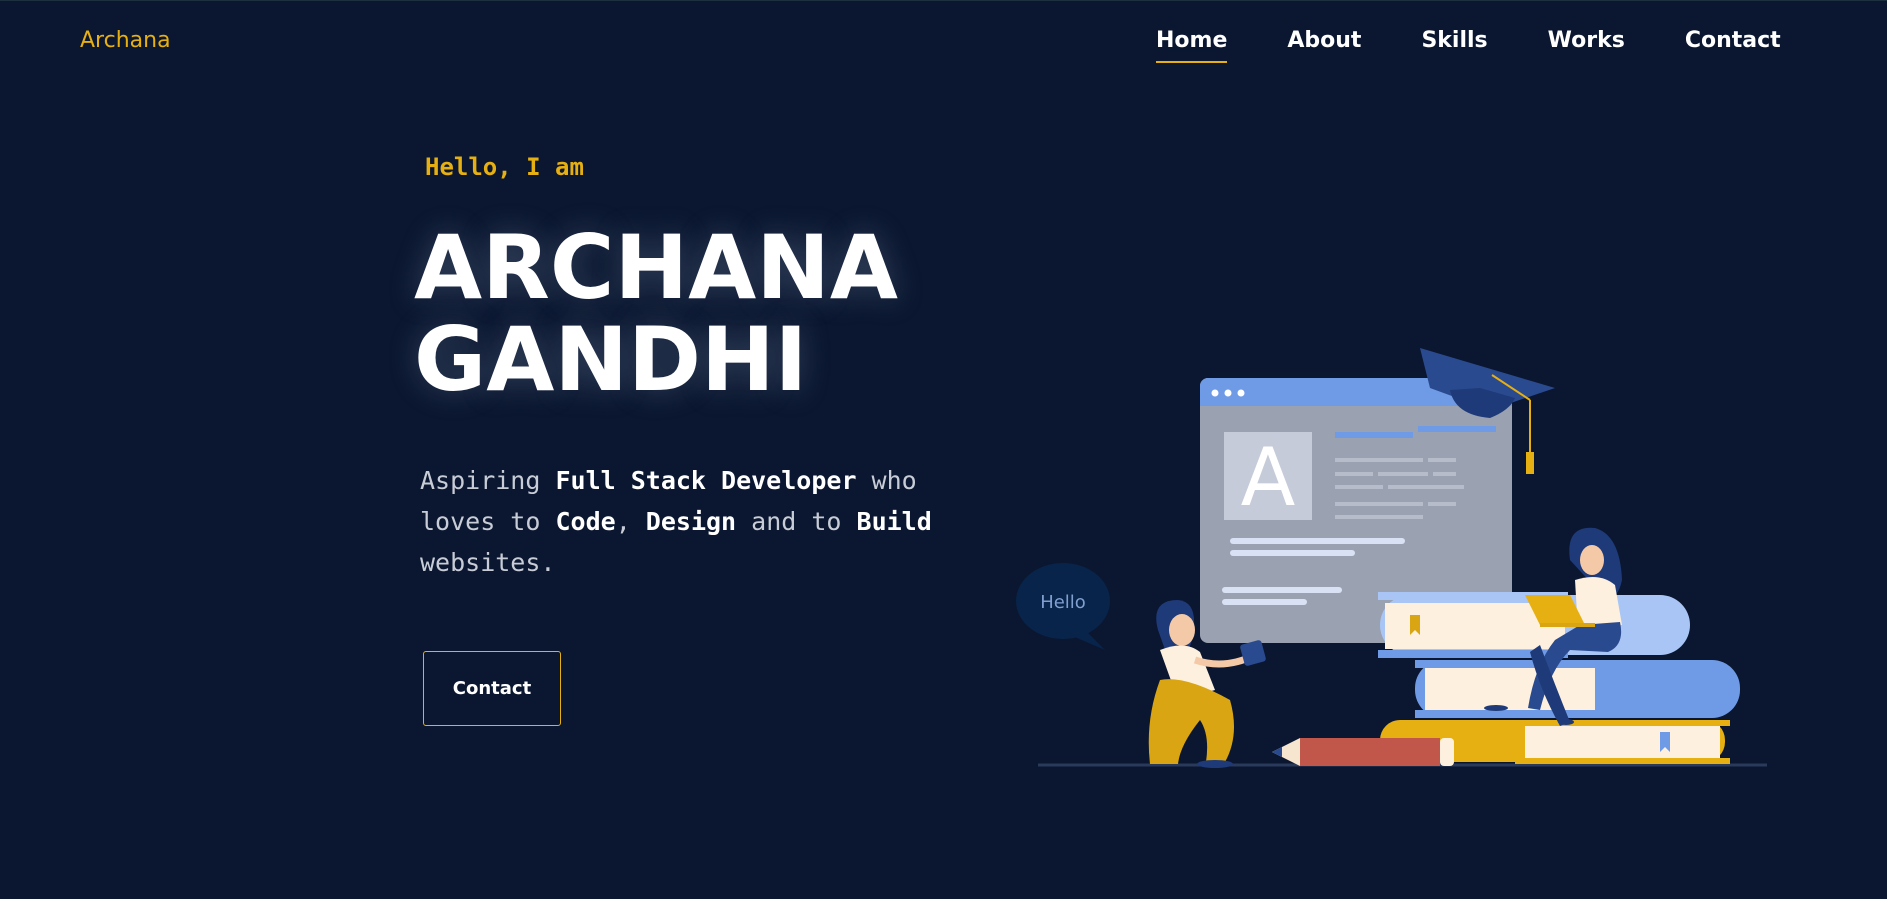  Describe the element at coordinates (488, 480) in the screenshot. I see `tagline-text: Aspiring` at that location.